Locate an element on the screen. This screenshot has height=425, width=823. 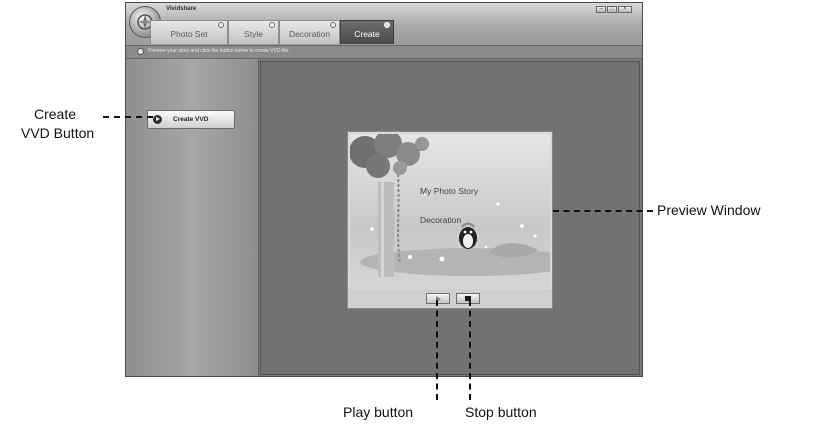
tab-create-label: Create is located at coordinates (367, 34).